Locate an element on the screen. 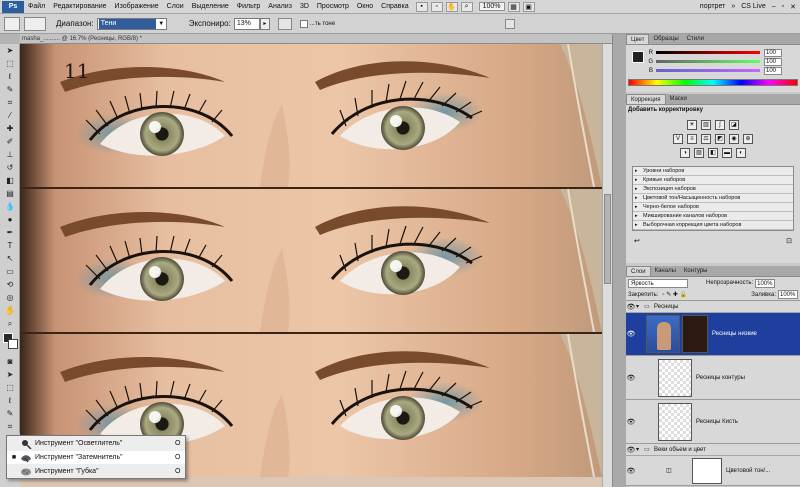 This screenshot has height=487, width=800. marquee-tool-icon: ⬚ is located at coordinates (10, 64).